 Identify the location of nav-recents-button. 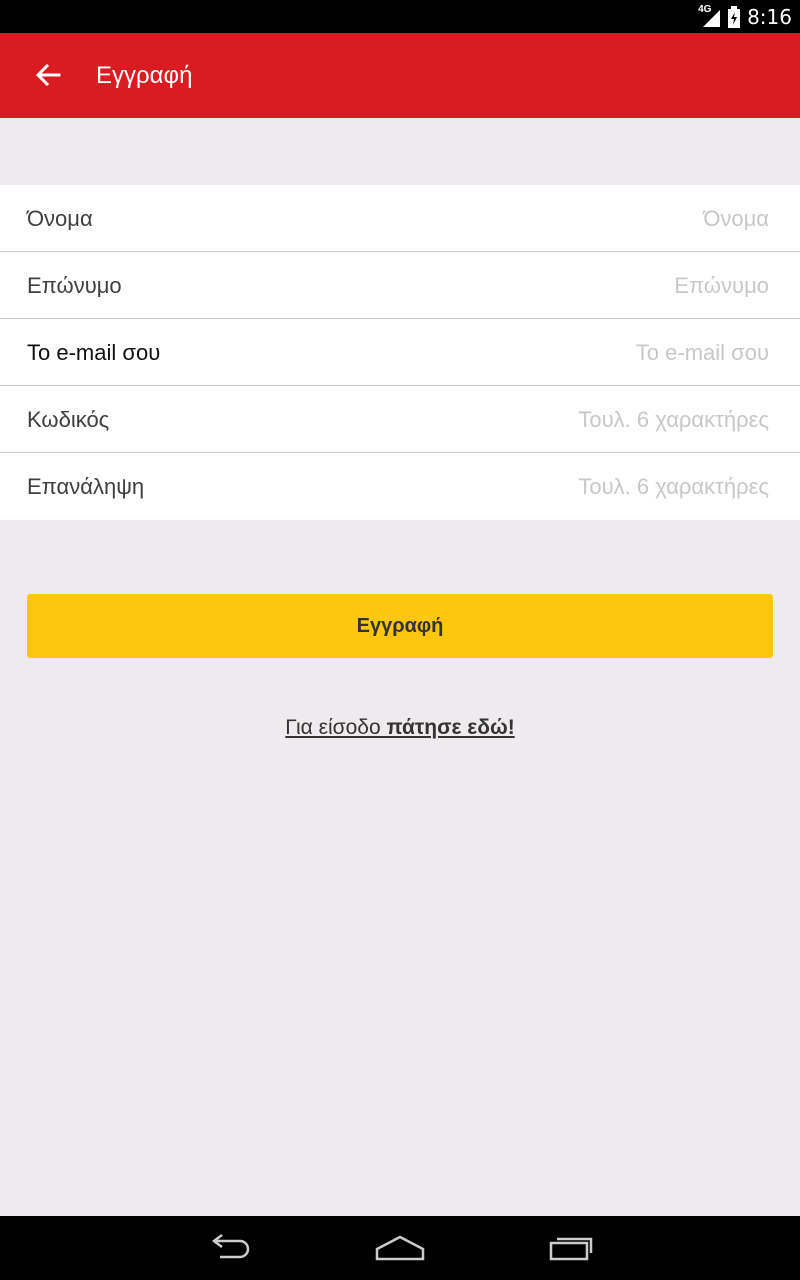
(571, 1248).